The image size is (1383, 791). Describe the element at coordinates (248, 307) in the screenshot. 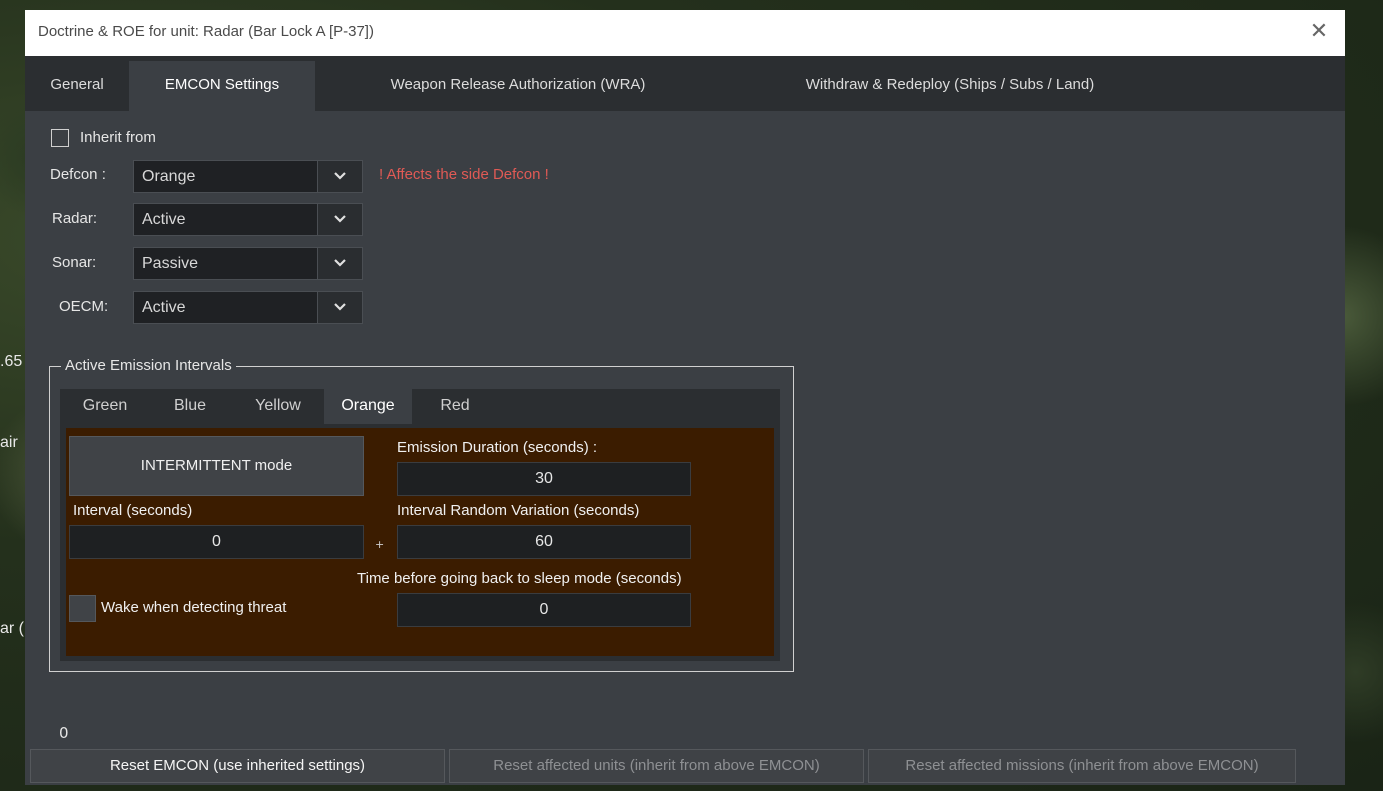

I see `oecm-select: Active` at that location.